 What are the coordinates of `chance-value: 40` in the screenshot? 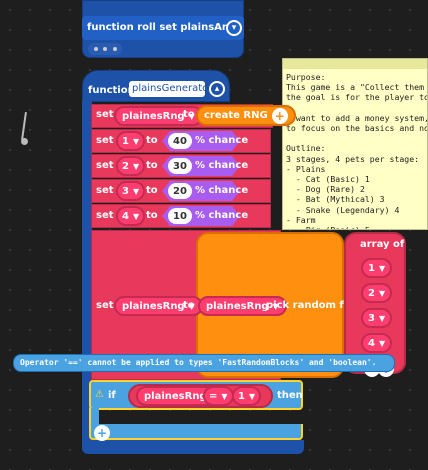 It's located at (180, 141).